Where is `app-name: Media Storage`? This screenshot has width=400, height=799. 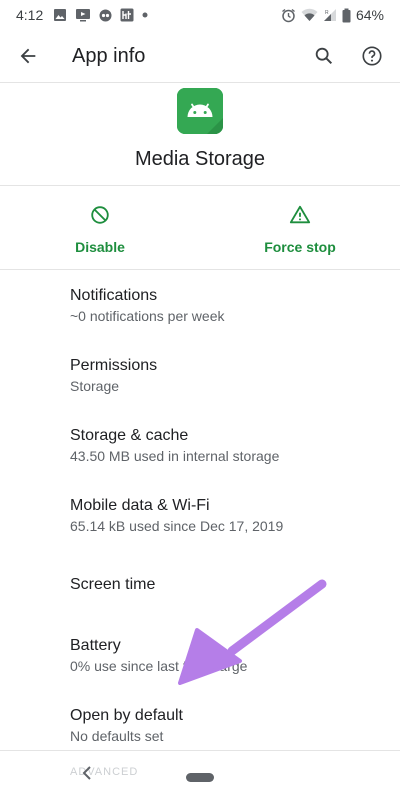
app-name: Media Storage is located at coordinates (200, 159).